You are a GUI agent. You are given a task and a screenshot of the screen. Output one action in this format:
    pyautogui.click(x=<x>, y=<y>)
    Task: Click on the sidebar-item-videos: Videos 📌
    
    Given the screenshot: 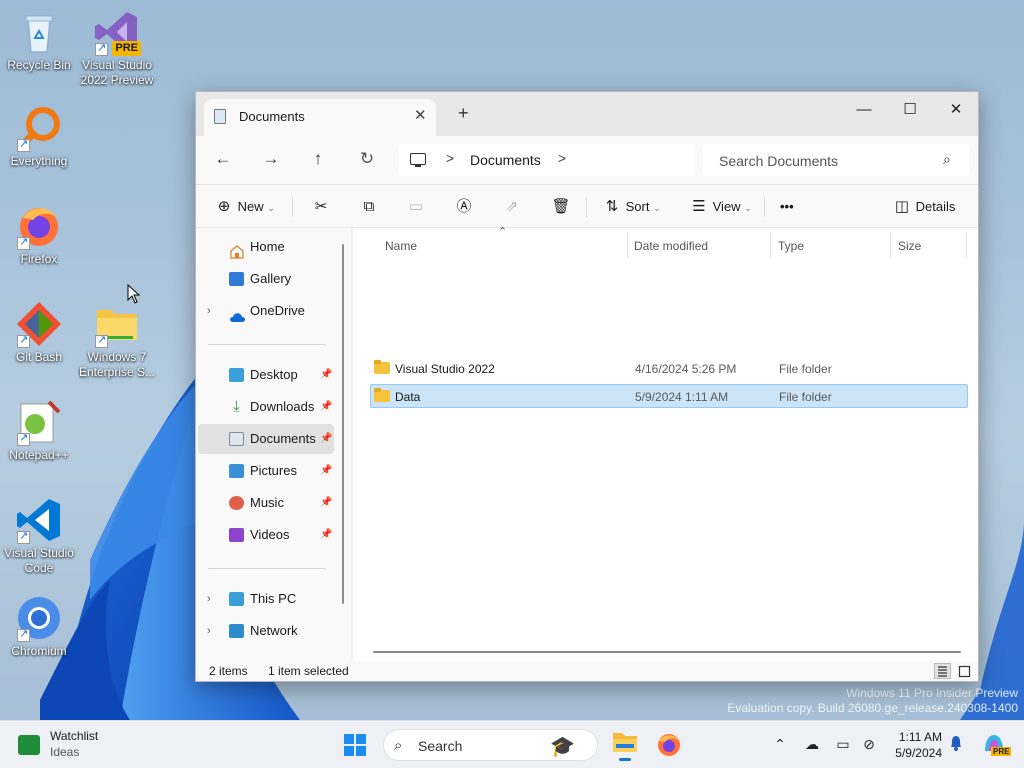 What is the action you would take?
    pyautogui.click(x=266, y=535)
    